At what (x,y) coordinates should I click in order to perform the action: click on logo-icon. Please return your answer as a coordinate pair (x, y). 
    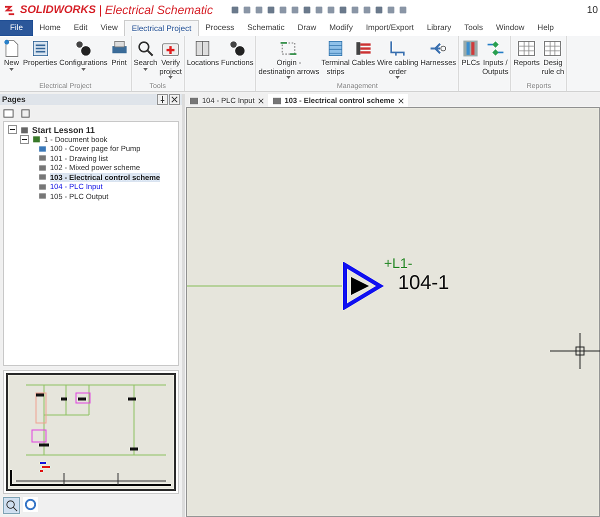
    Looking at the image, I should click on (10, 10).